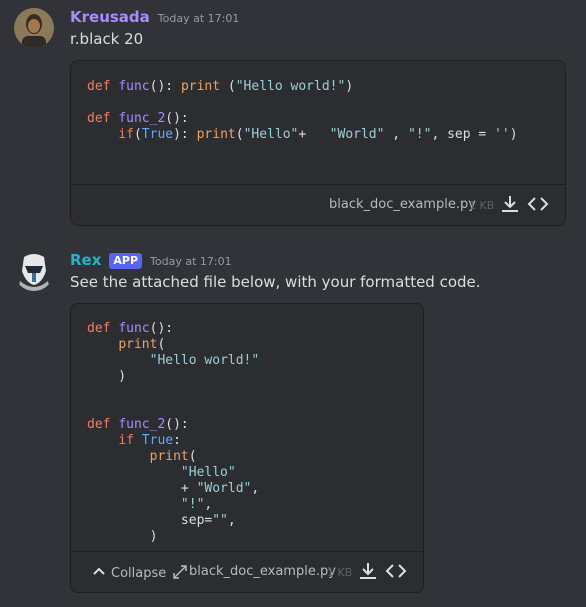  Describe the element at coordinates (99, 573) in the screenshot. I see `chevron-up-icon` at that location.